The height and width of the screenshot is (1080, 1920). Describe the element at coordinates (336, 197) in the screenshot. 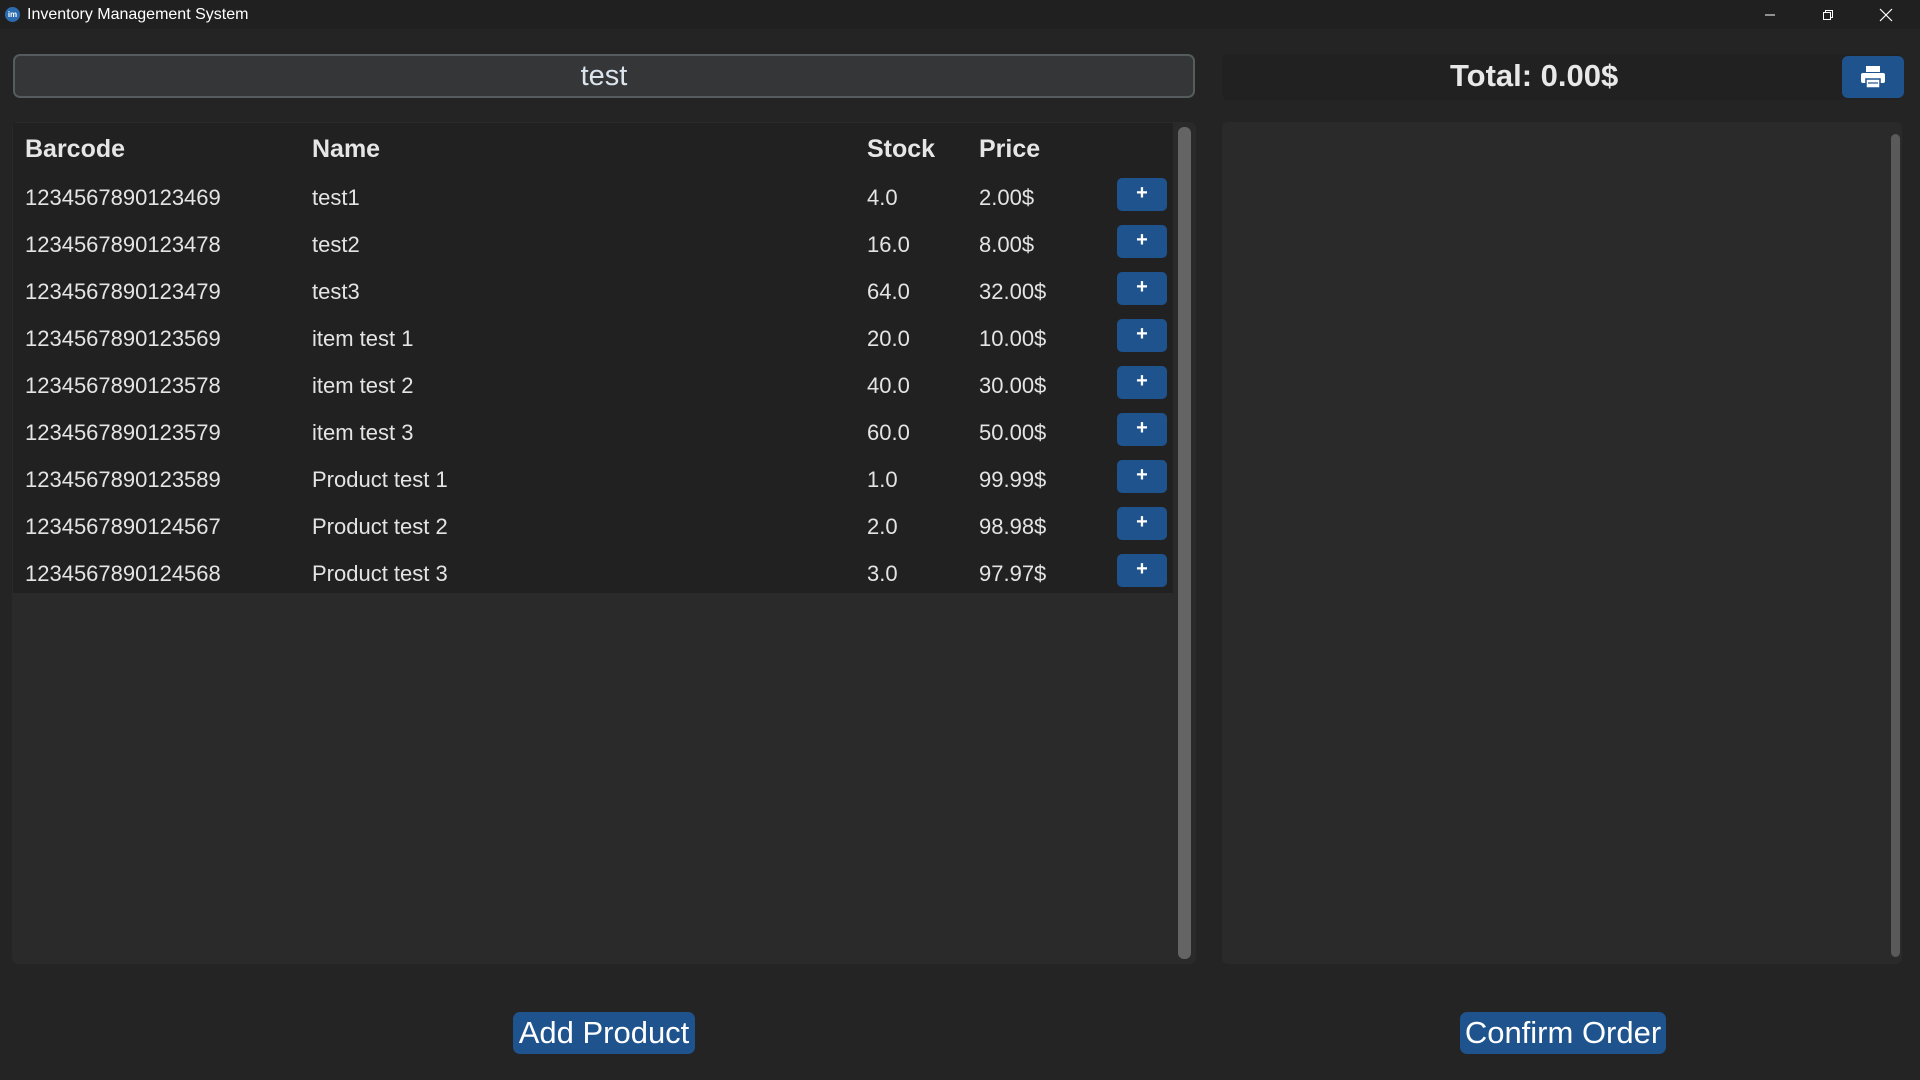

I see `name-cell: test1` at that location.